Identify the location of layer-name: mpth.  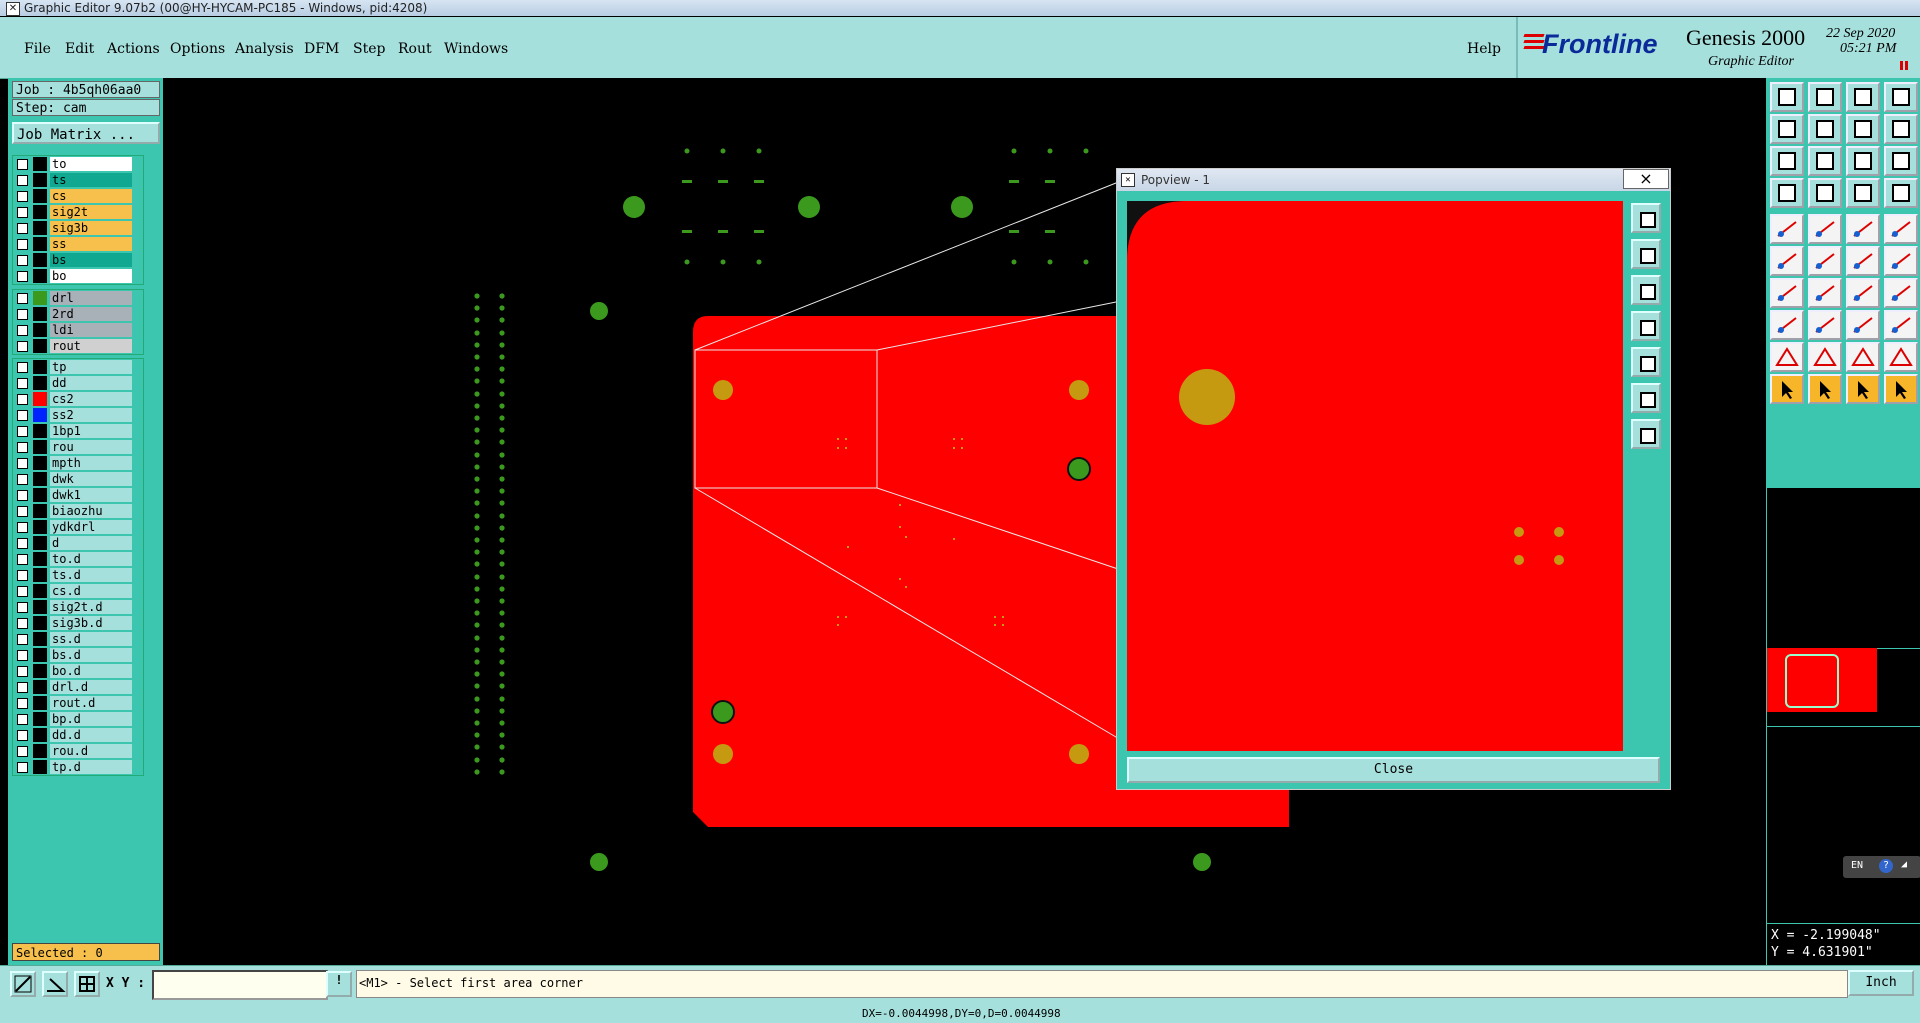
(91, 463).